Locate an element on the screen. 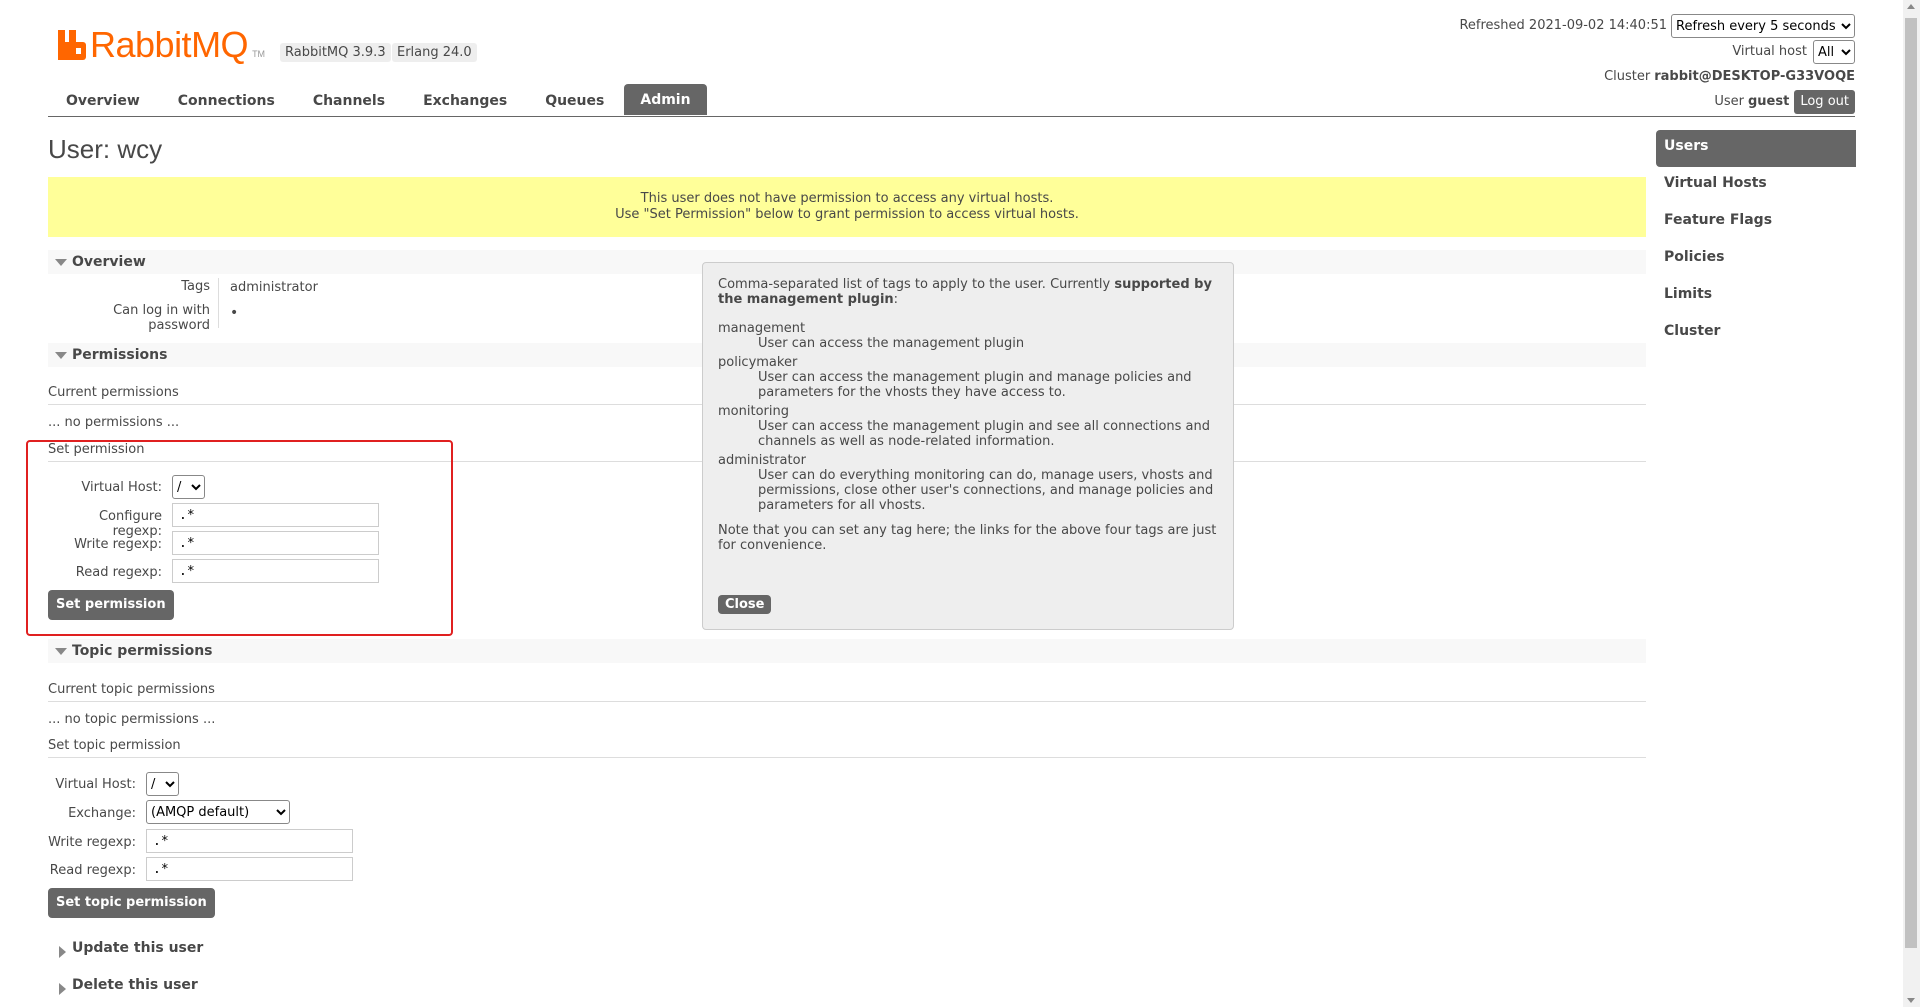 This screenshot has width=1920, height=1007. overview-divider is located at coordinates (218, 303).